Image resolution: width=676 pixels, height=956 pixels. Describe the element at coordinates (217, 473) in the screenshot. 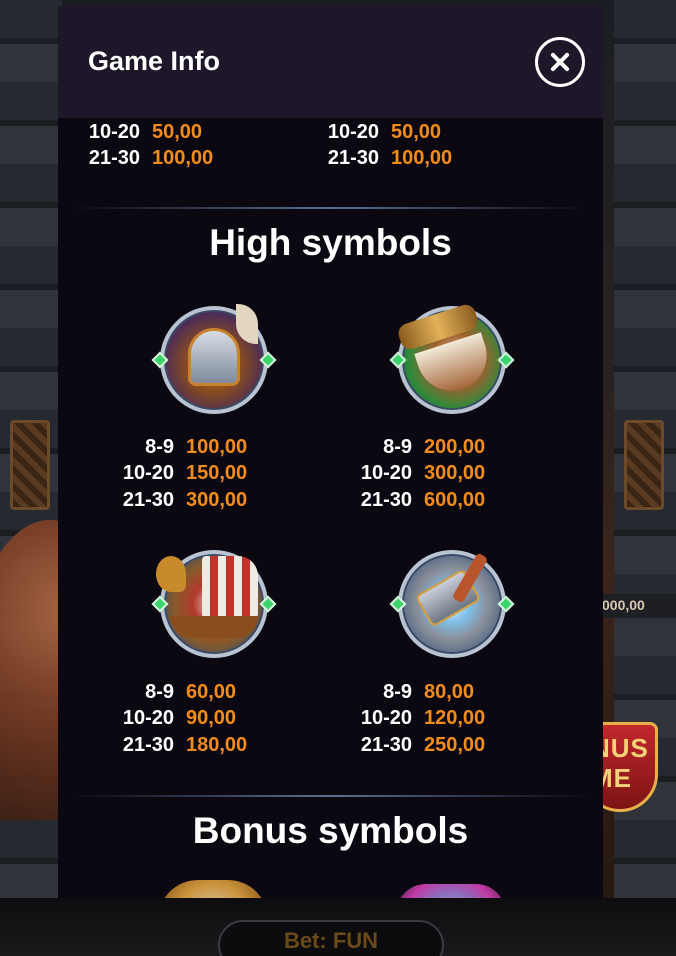

I see `pay-value: 150,00` at that location.